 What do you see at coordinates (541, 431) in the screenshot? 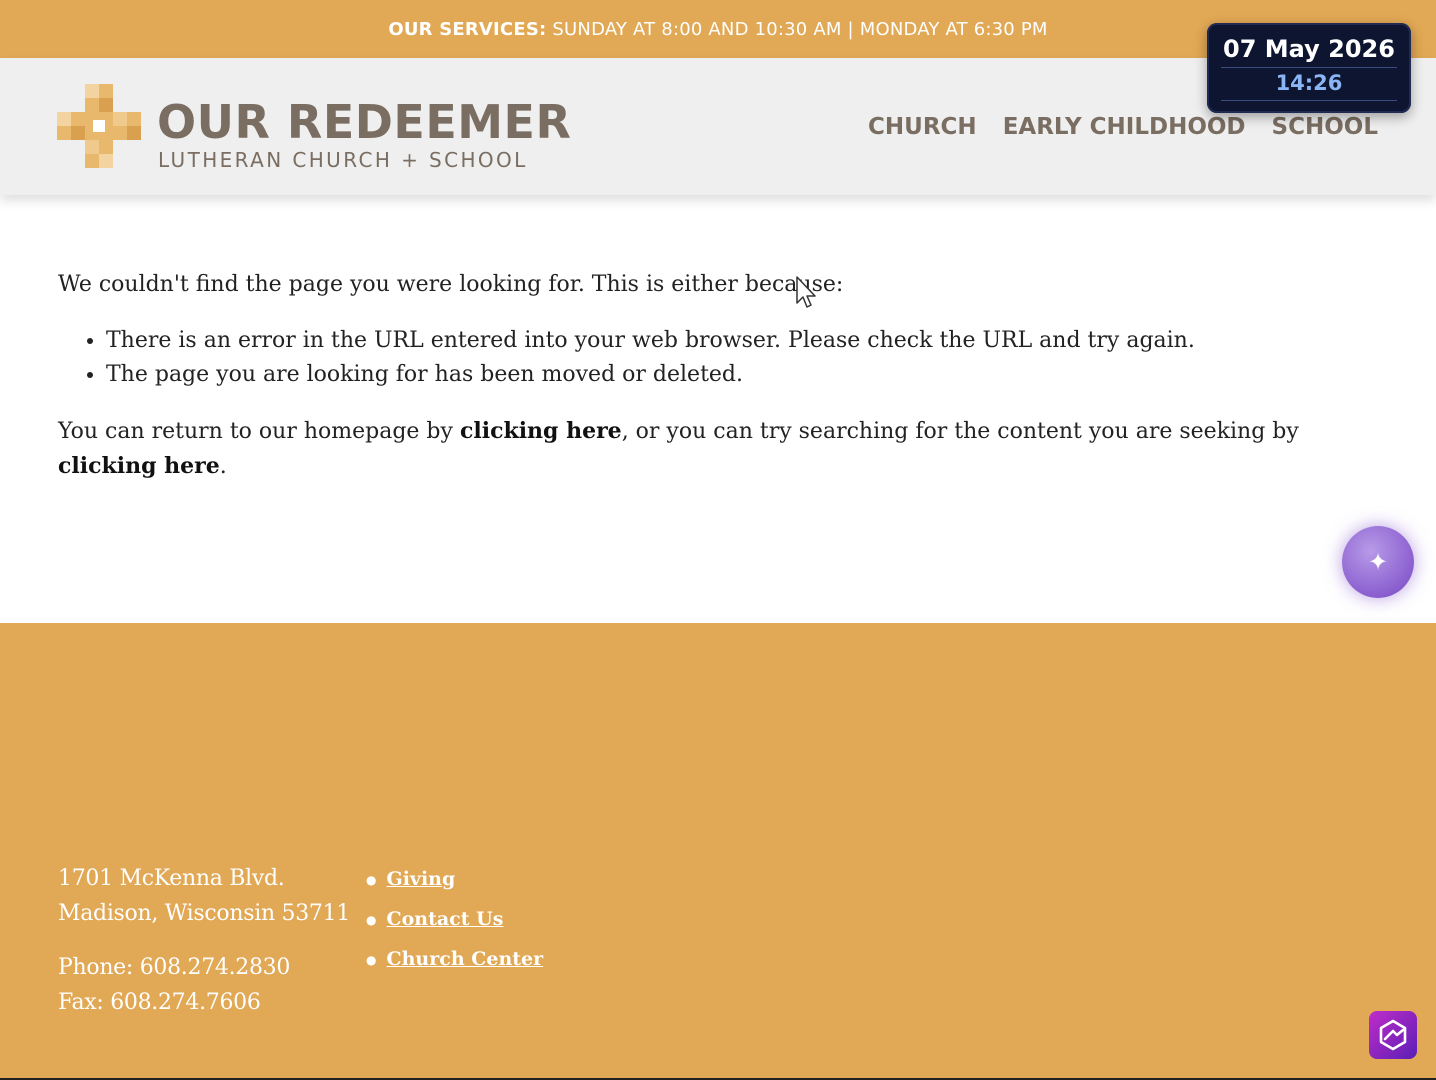
I see `homepage-link: clicking here` at bounding box center [541, 431].